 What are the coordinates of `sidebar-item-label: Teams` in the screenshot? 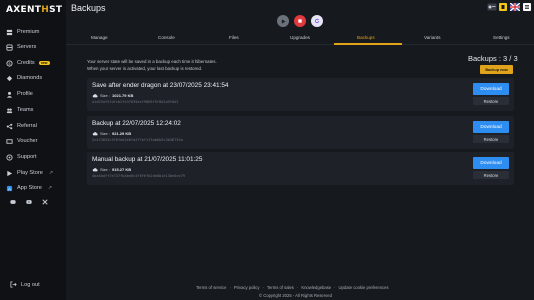 It's located at (25, 110).